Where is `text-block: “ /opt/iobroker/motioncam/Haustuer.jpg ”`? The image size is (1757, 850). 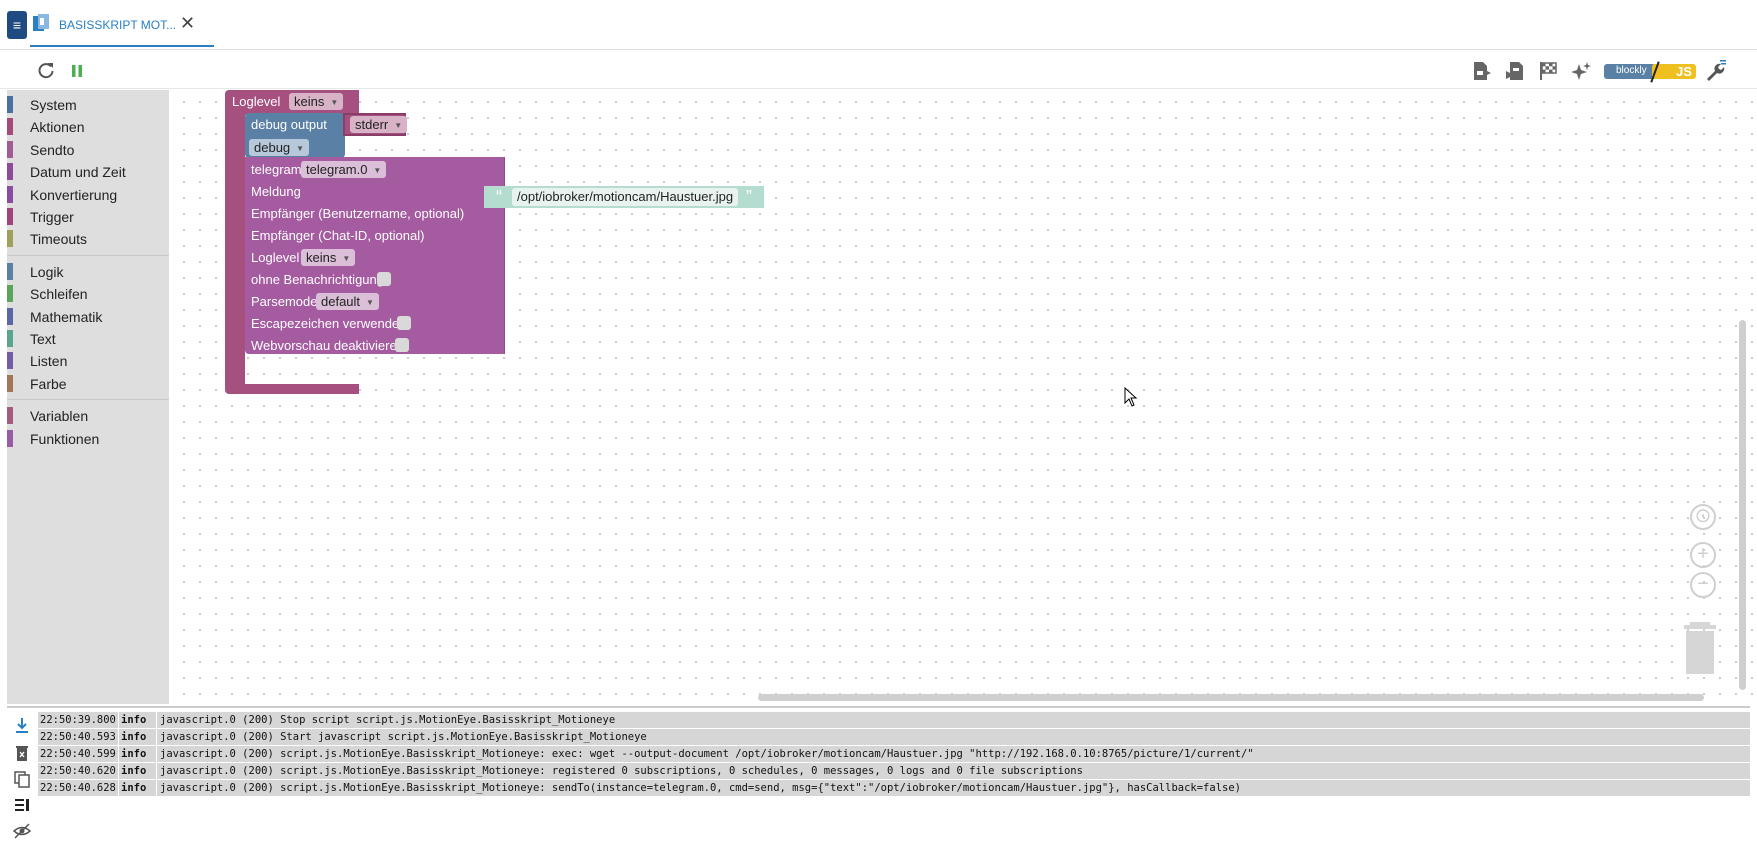 text-block: “ /opt/iobroker/motioncam/Haustuer.jpg ” is located at coordinates (624, 197).